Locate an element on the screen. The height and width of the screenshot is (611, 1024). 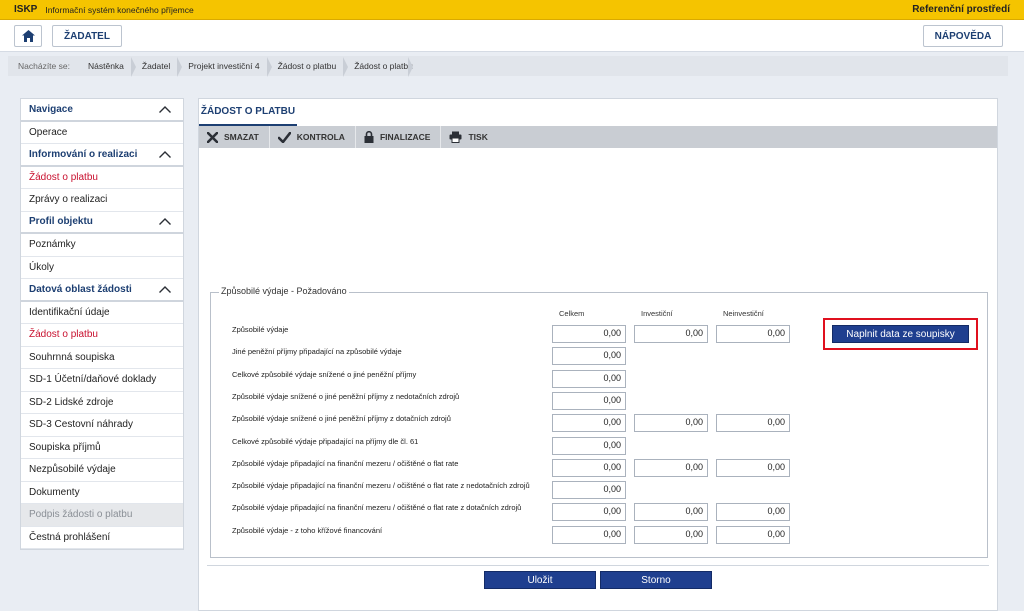
sidebar-item-label: Identifikační údaje is located at coordinates (69, 312).